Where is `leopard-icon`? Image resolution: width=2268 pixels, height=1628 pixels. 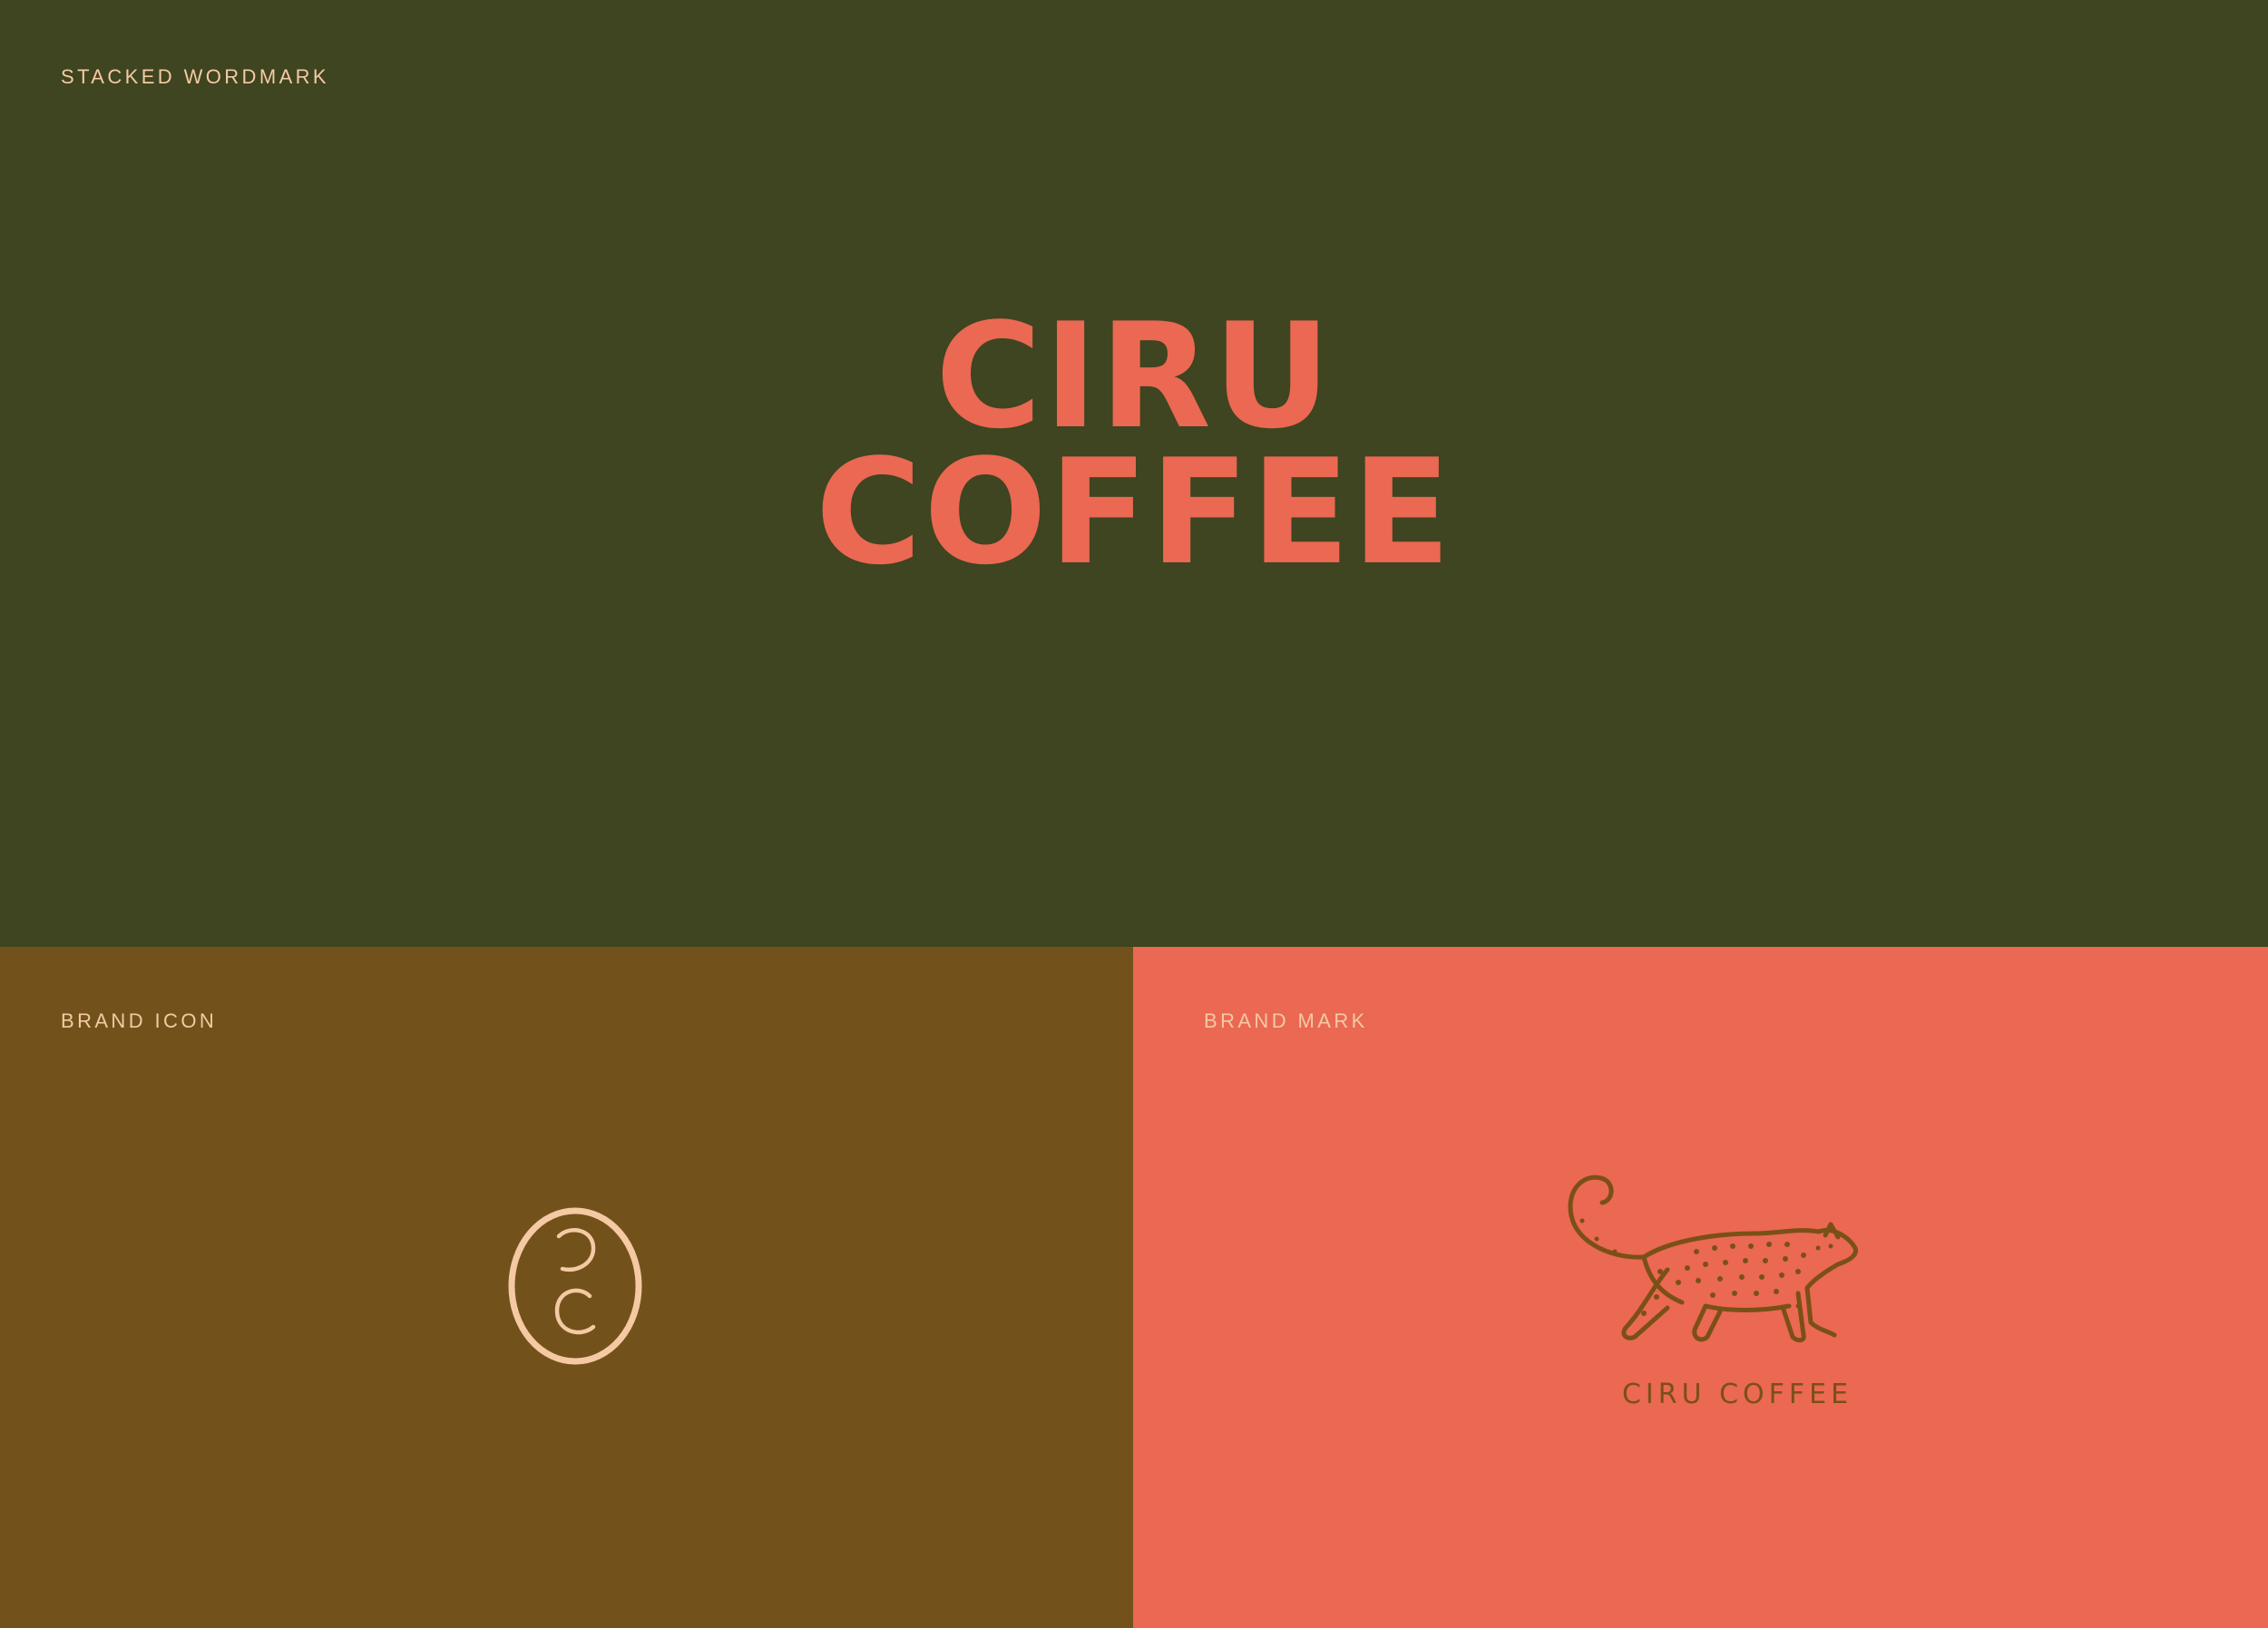 leopard-icon is located at coordinates (1713, 1259).